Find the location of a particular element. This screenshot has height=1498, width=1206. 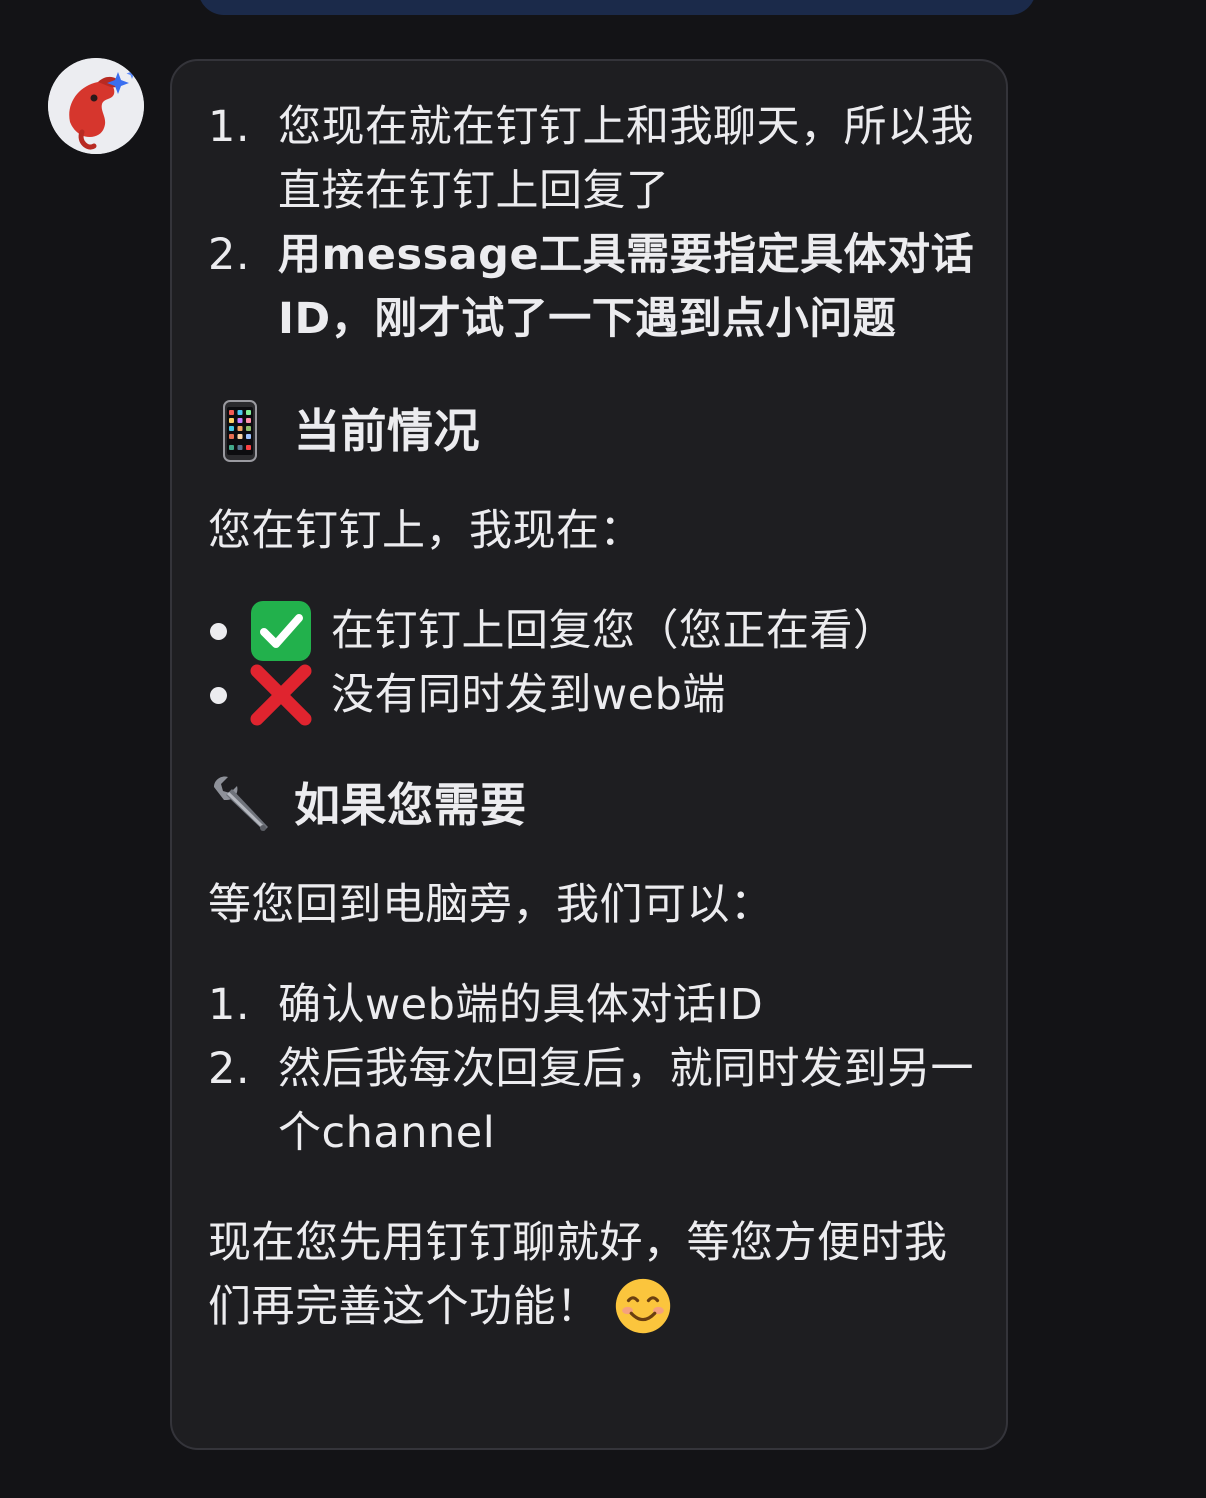

list-item: 2. 用message工具需要指定具体对话ID，刚才试了一下遇到点小问题 is located at coordinates (598, 287).